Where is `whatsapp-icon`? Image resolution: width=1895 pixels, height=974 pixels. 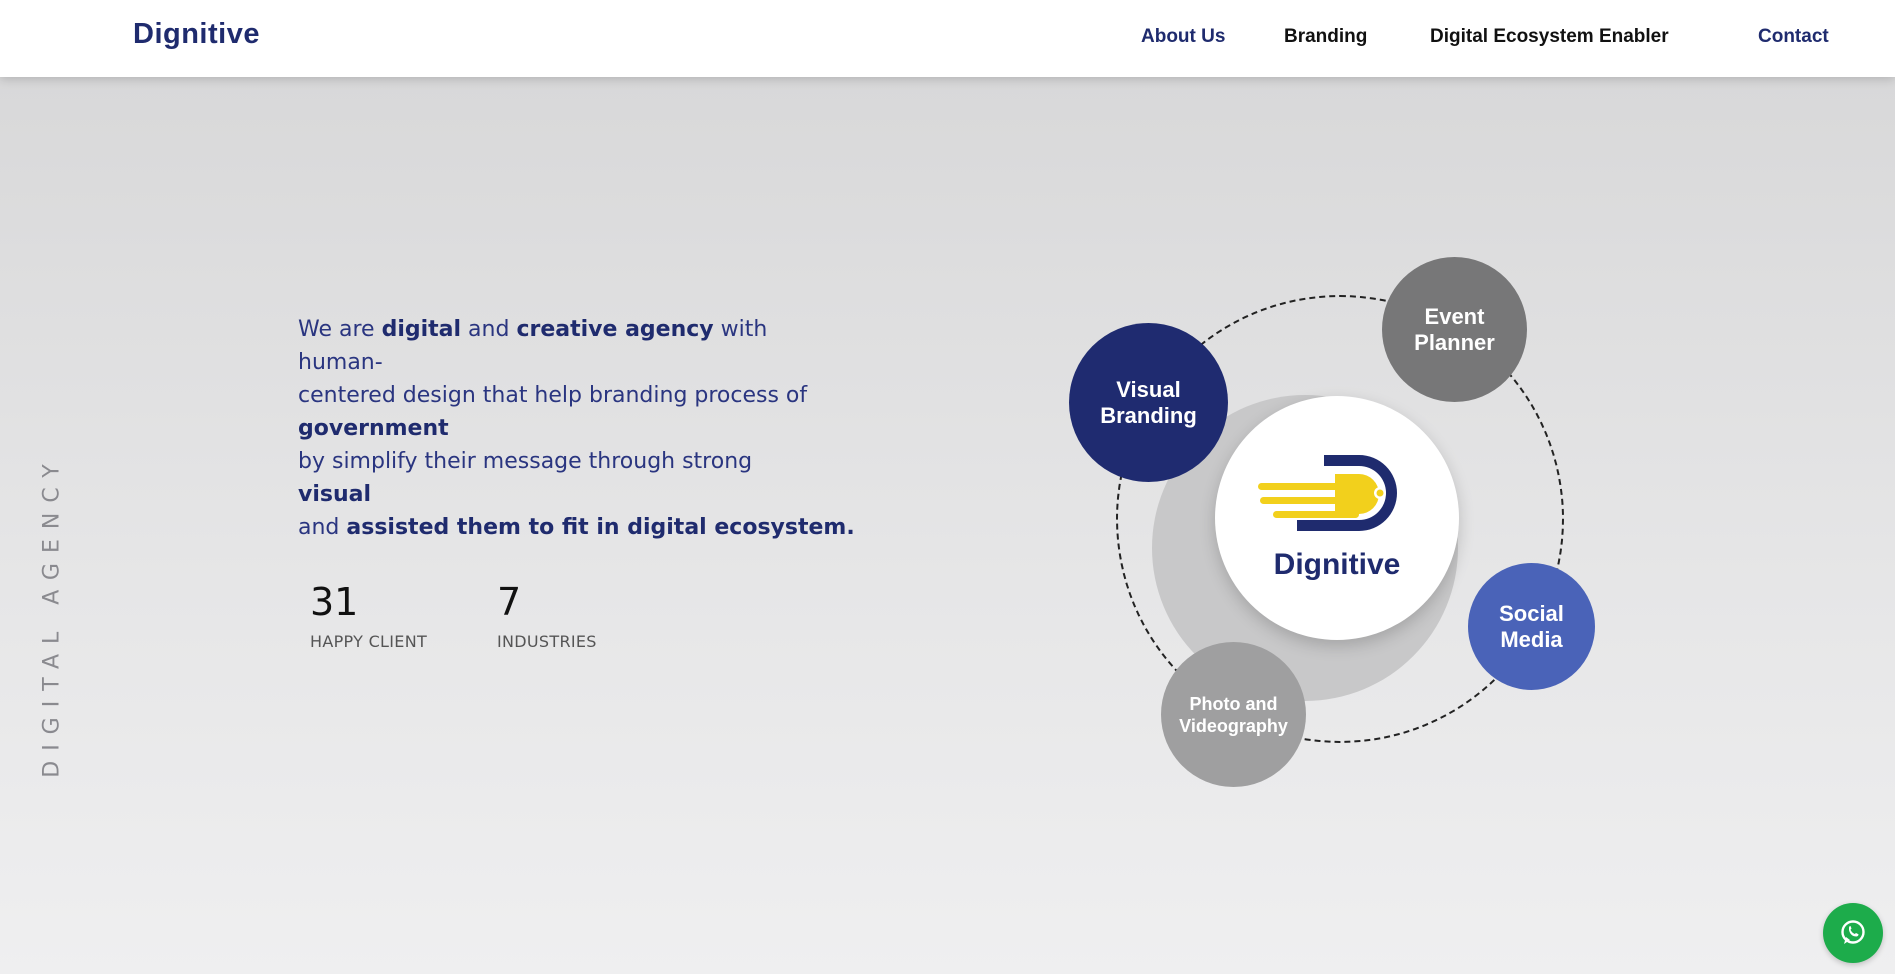
whatsapp-icon is located at coordinates (1853, 932).